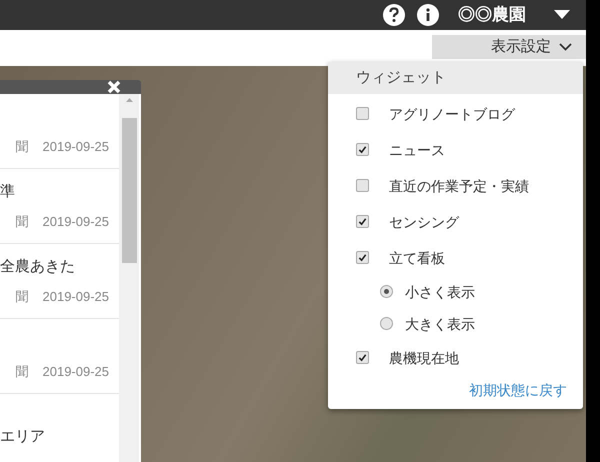 The image size is (600, 462). I want to click on widget-label: 立て看板, so click(471, 258).